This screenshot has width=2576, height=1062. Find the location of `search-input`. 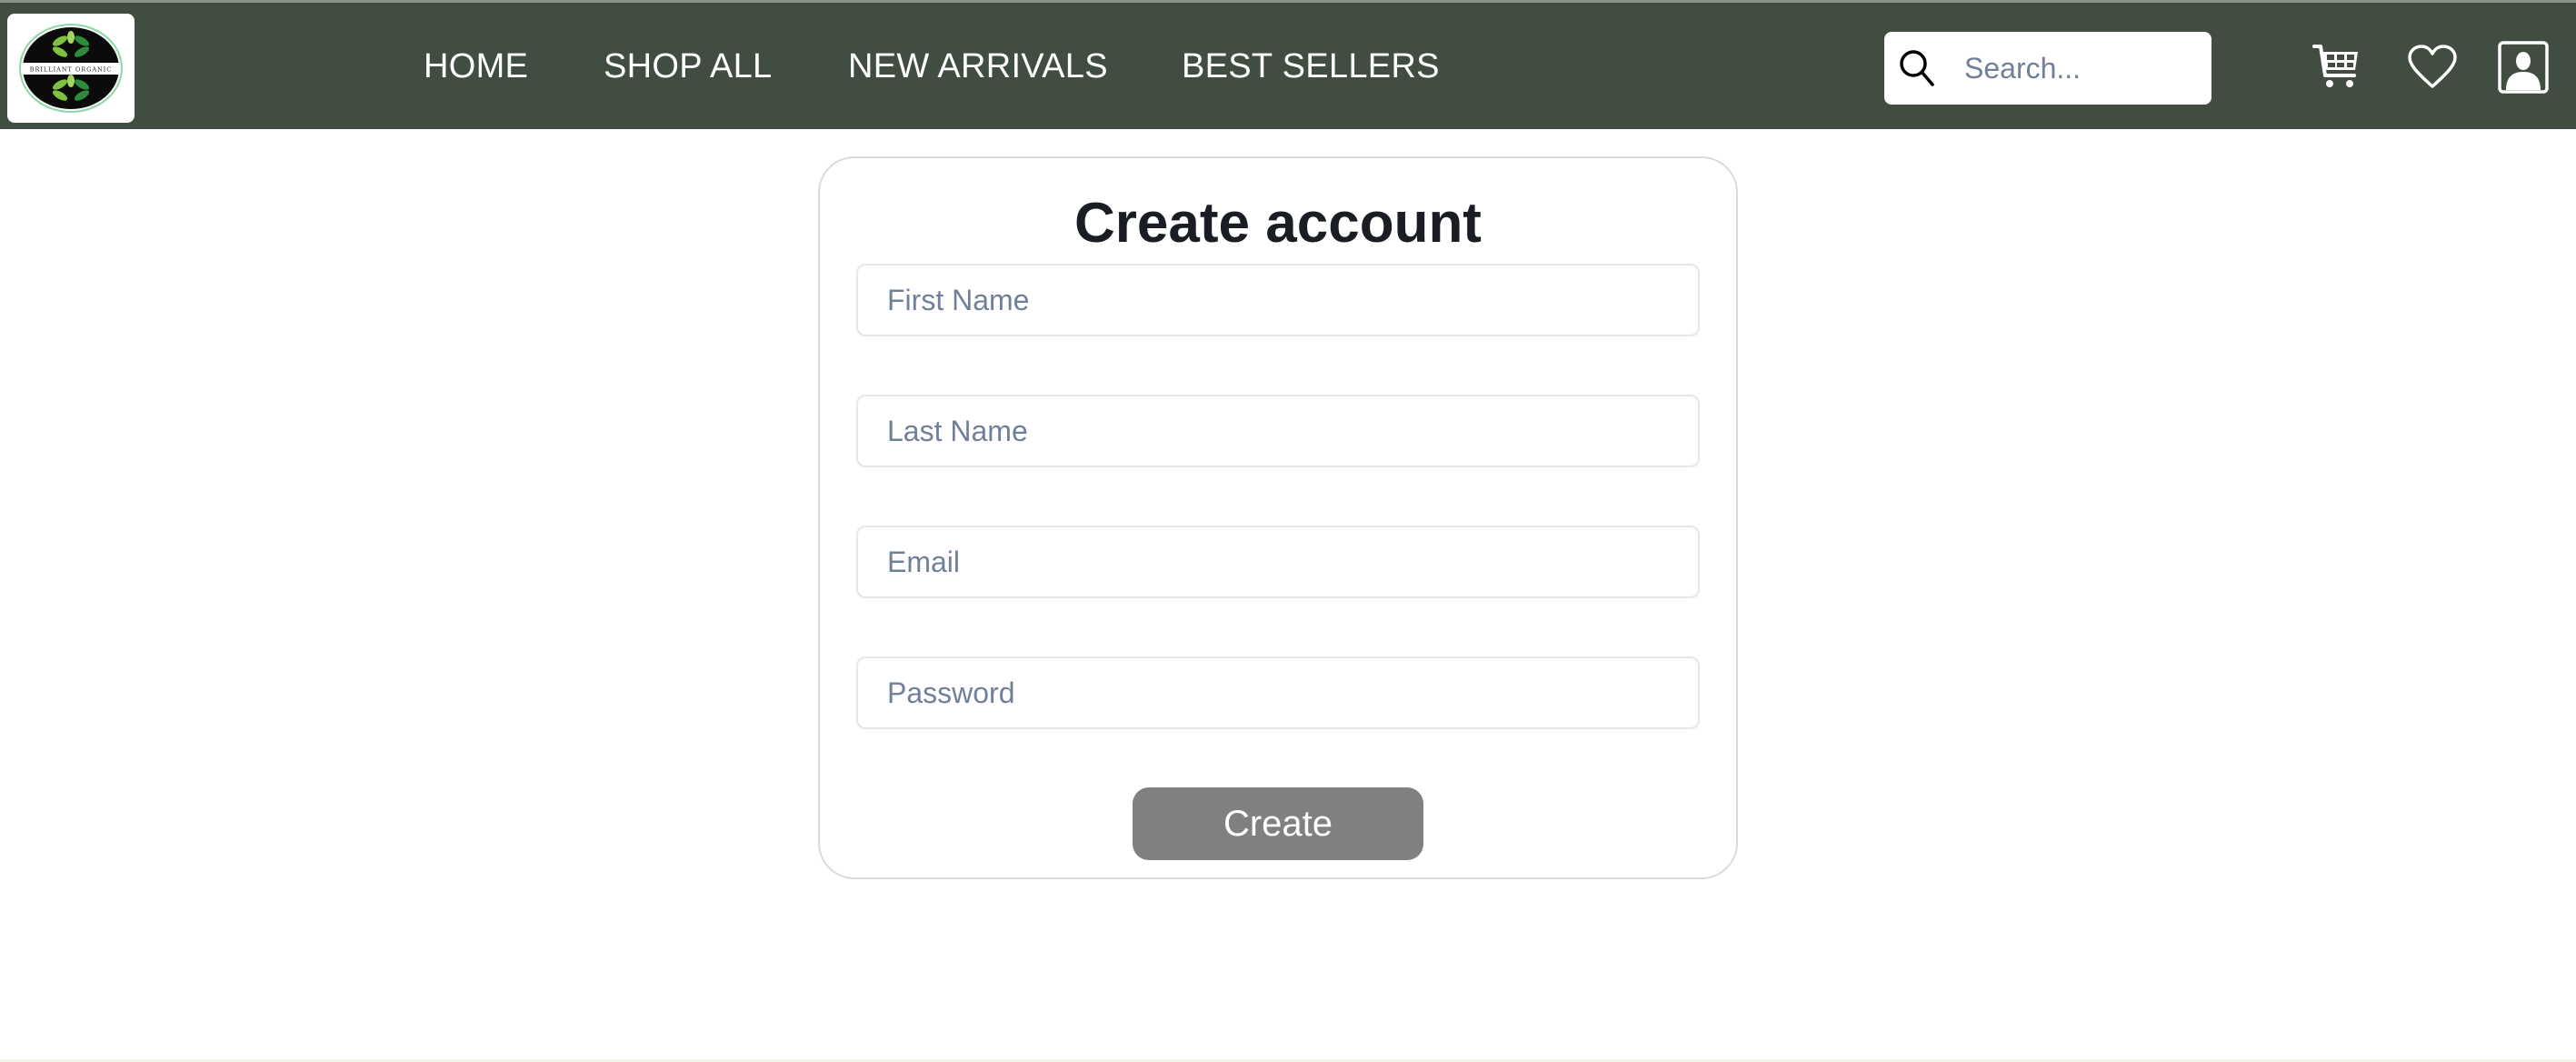

search-input is located at coordinates (2083, 68).